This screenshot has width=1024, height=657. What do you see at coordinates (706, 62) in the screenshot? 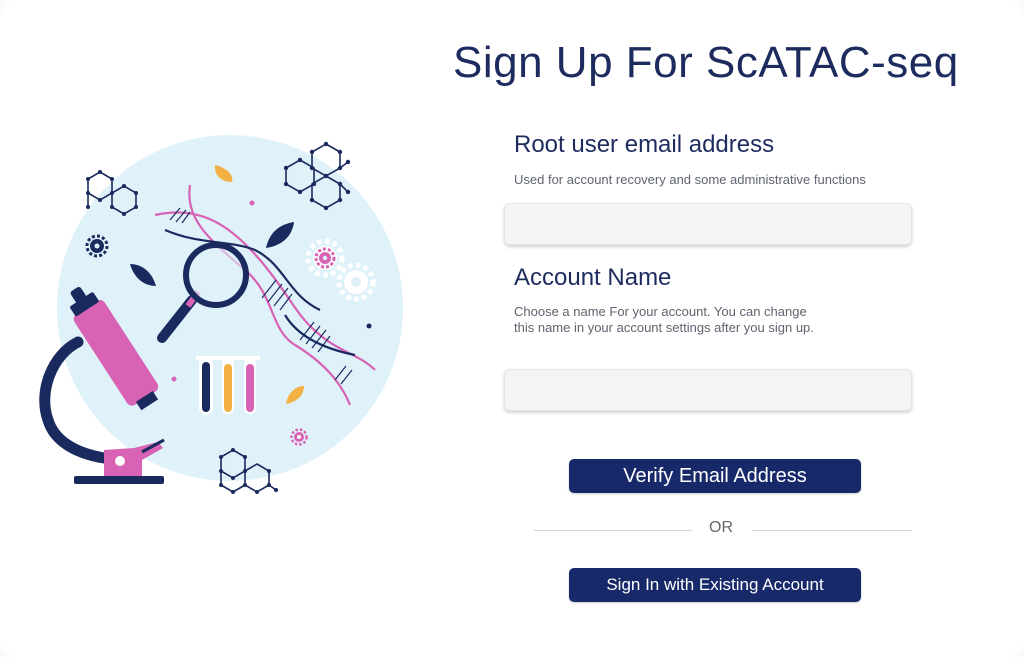
I see `page-title: Sign Up For ScATAC-seq` at bounding box center [706, 62].